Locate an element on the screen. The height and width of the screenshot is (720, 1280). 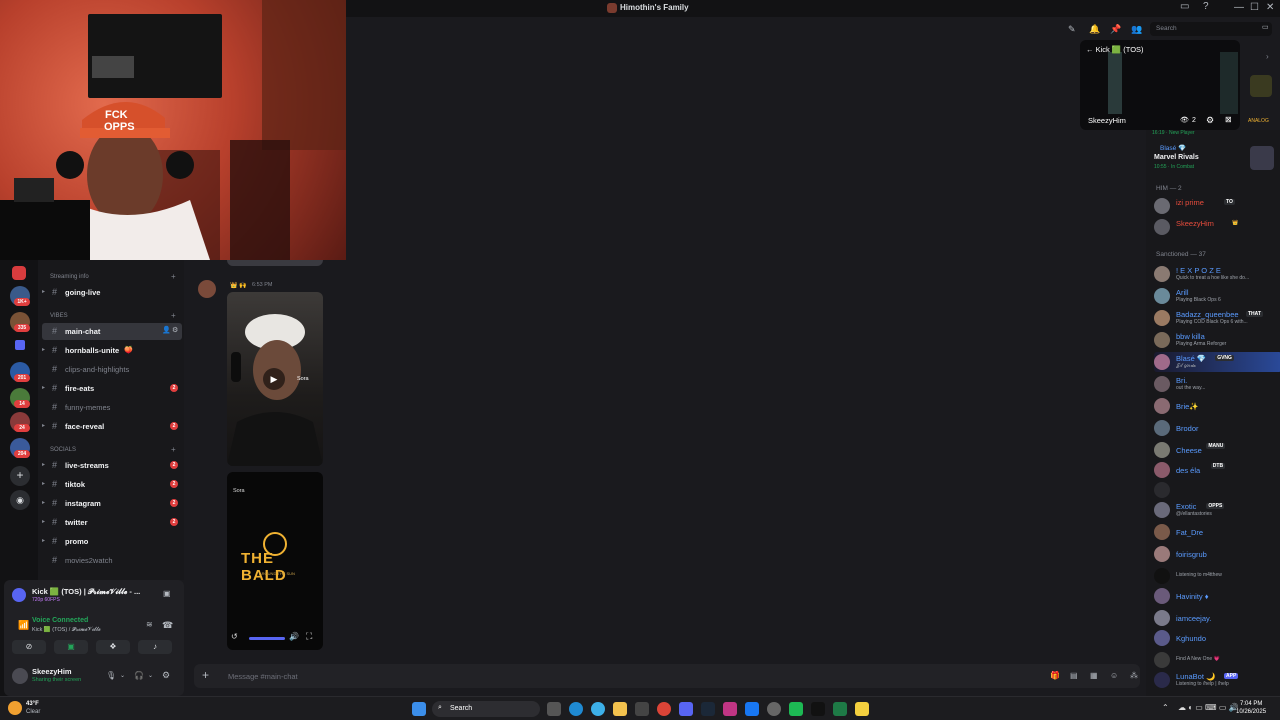
search-input: Search is located at coordinates (1211, 29).